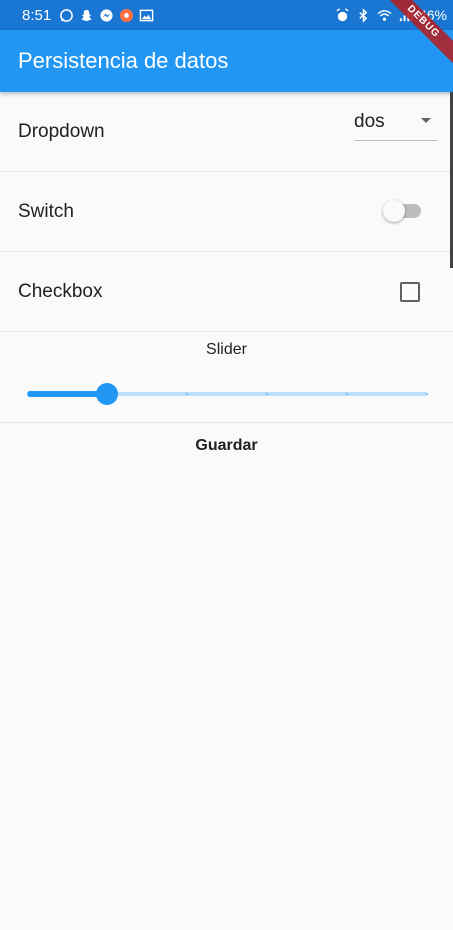  Describe the element at coordinates (66, 15) in the screenshot. I see `whatsapp-icon` at that location.